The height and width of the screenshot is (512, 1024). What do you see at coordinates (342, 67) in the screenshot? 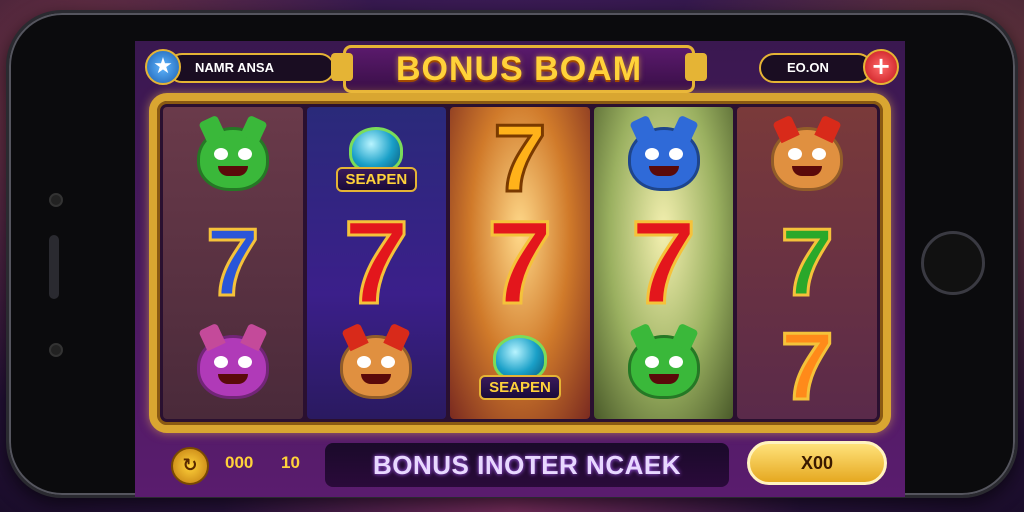
I see `title-ornament-left` at bounding box center [342, 67].